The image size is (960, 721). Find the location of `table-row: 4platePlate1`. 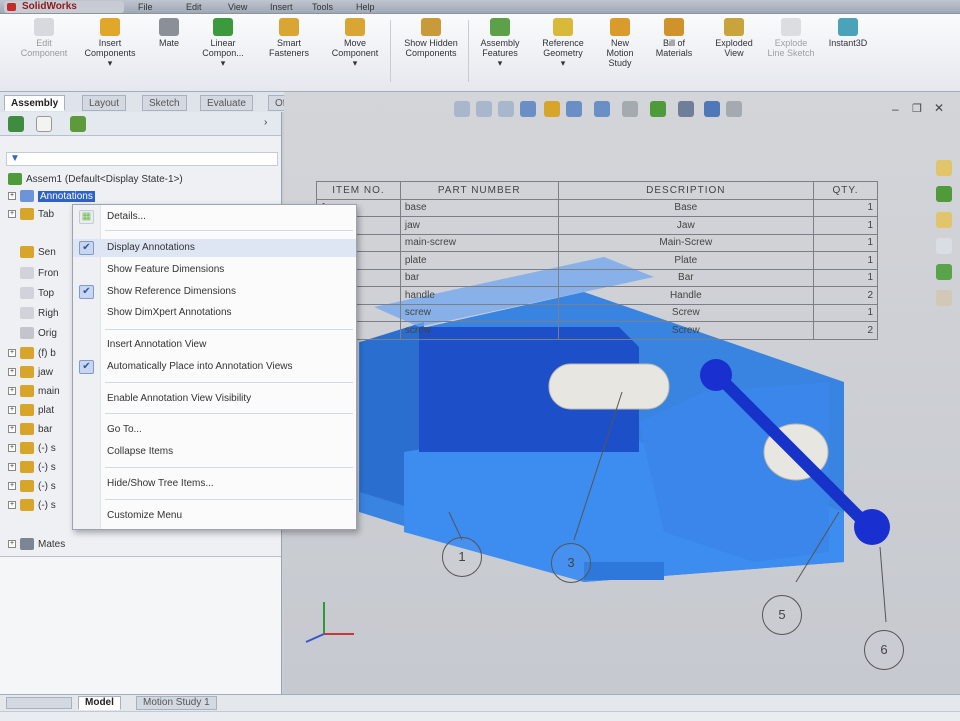

table-row: 4platePlate1 is located at coordinates (597, 260).